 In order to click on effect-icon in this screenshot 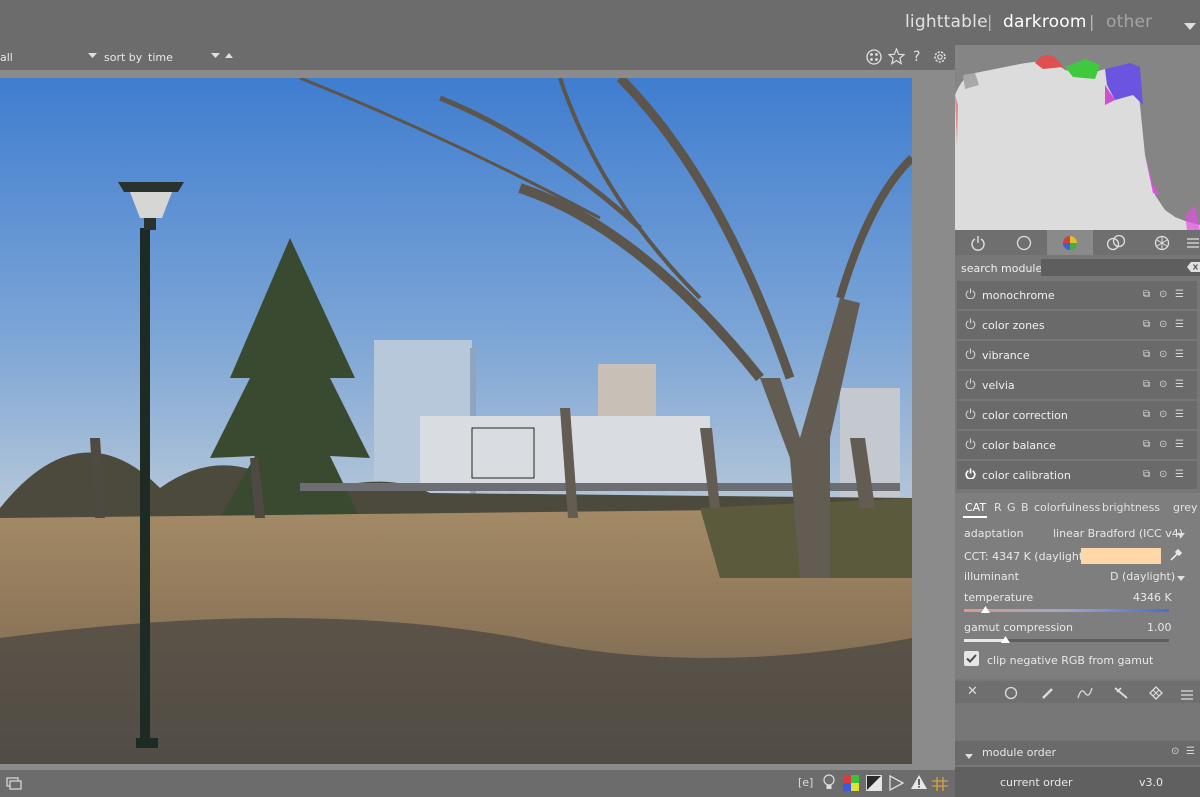, I will do `click(1162, 242)`.